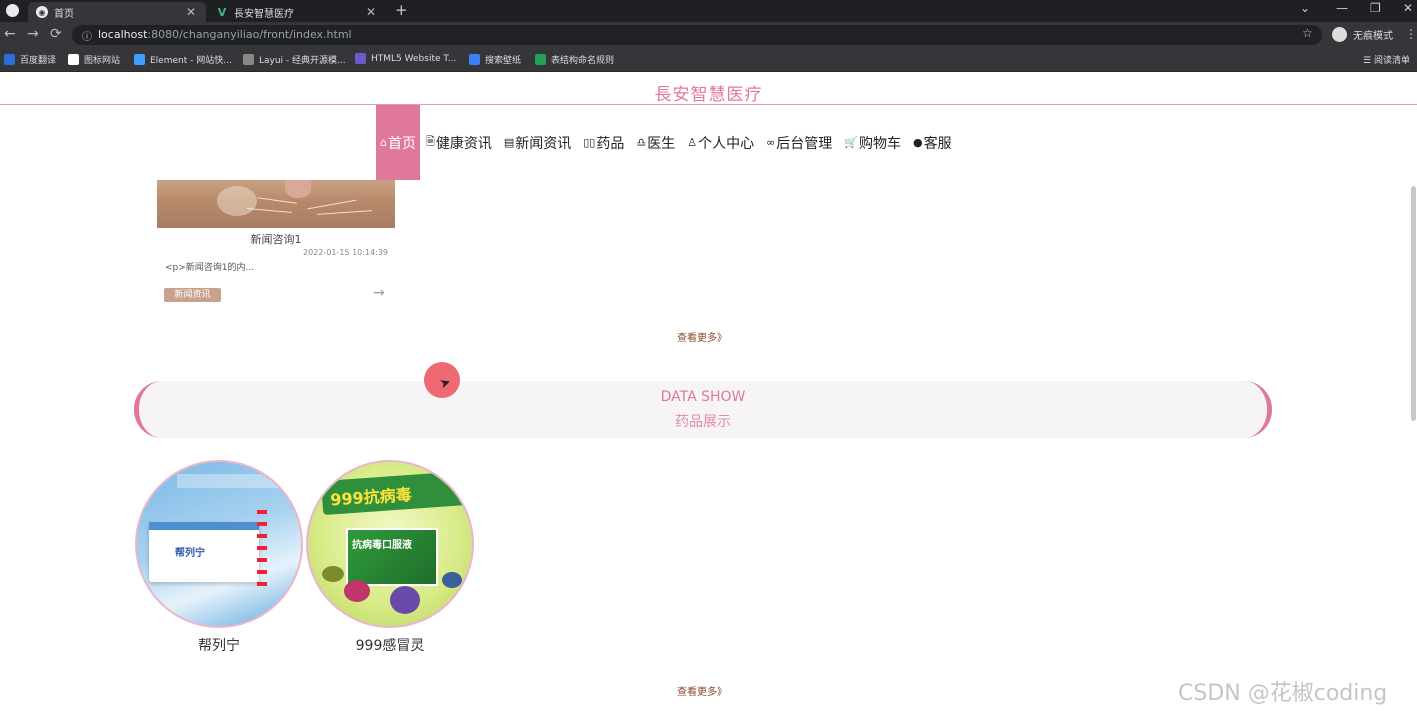  Describe the element at coordinates (30, 59) in the screenshot. I see `bookmark-item: 百度翻译` at that location.